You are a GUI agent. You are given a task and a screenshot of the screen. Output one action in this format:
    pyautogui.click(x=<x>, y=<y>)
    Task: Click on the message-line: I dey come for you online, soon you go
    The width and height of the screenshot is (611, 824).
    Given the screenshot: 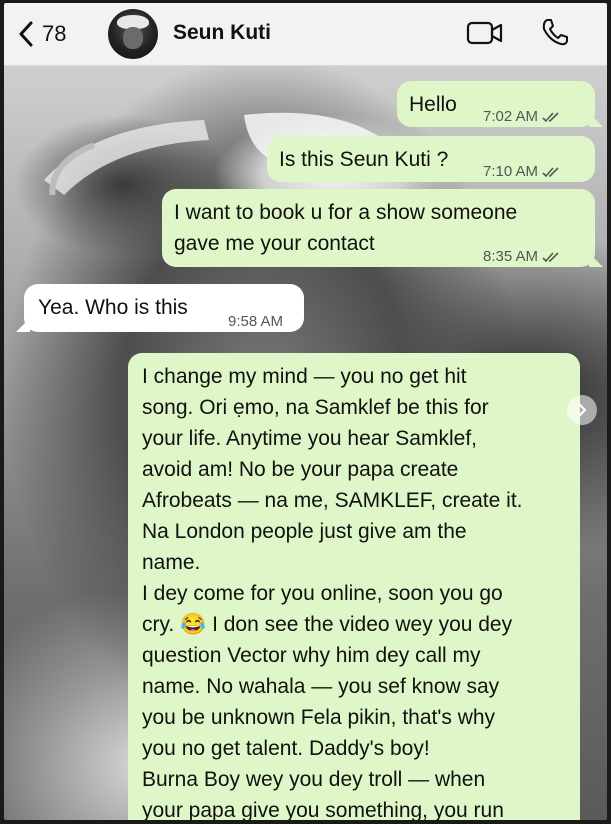 What is the action you would take?
    pyautogui.click(x=322, y=593)
    